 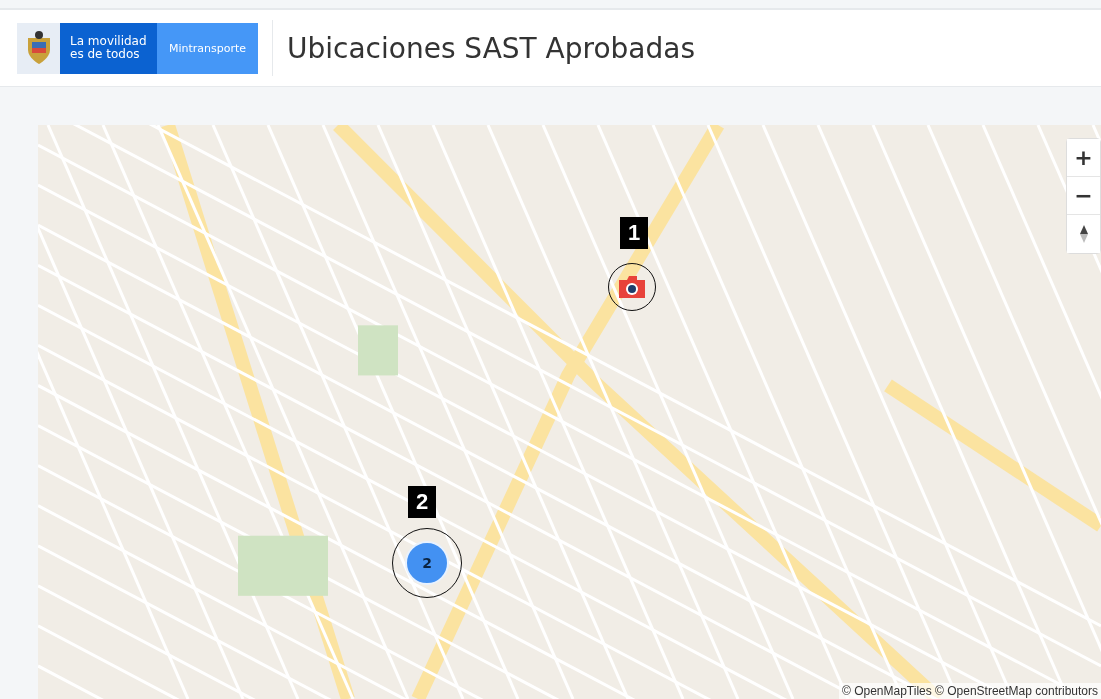 What do you see at coordinates (634, 233) in the screenshot?
I see `marker-number-label: 1` at bounding box center [634, 233].